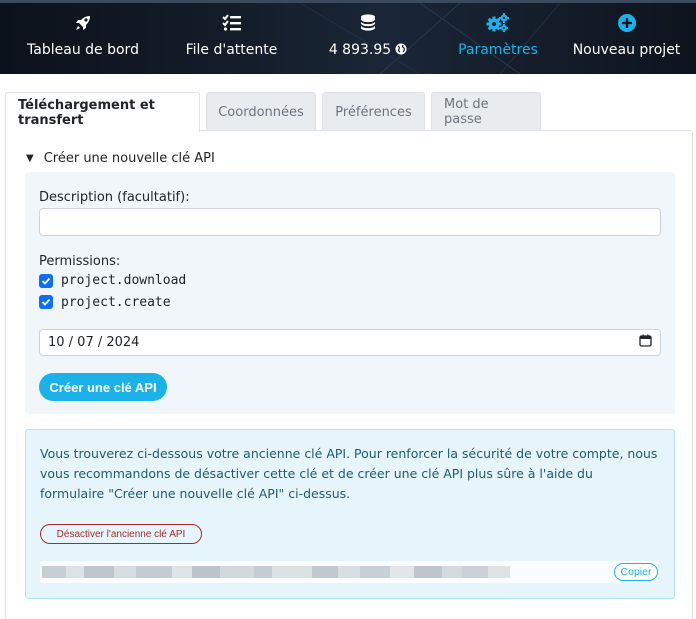 This screenshot has height=619, width=696. I want to click on caret-down-icon: ▼, so click(30, 158).